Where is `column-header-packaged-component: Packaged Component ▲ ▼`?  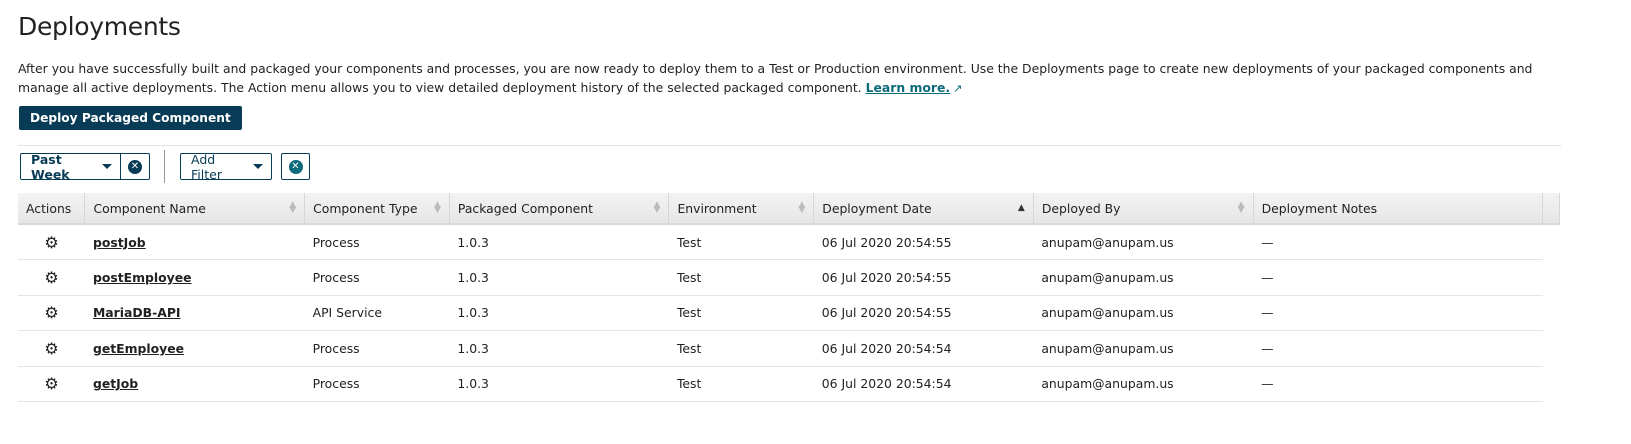 column-header-packaged-component: Packaged Component ▲ ▼ is located at coordinates (559, 209).